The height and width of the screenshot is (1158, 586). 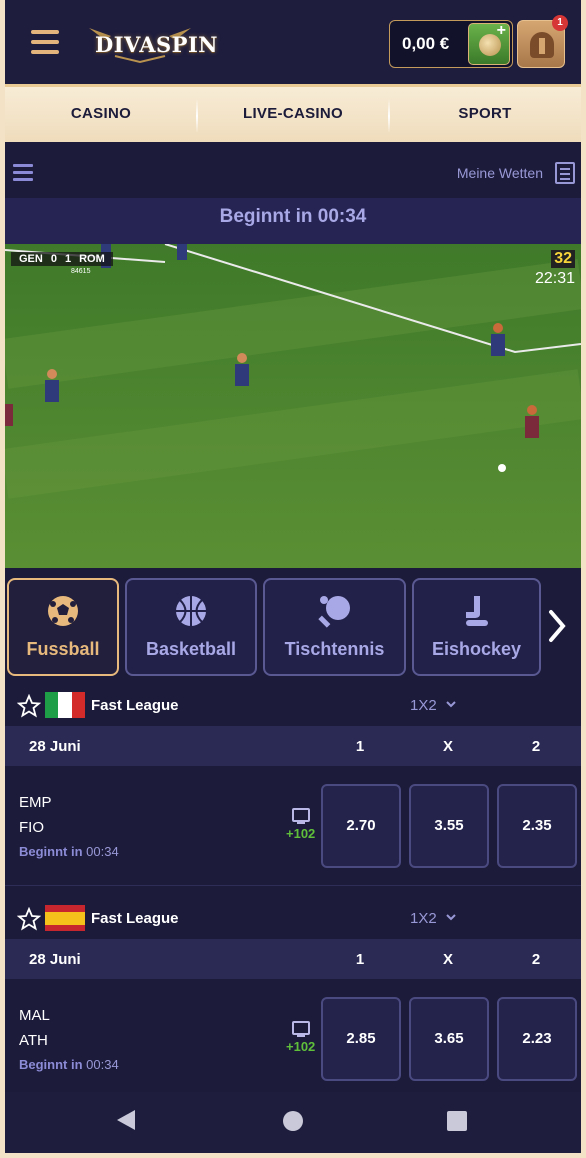 What do you see at coordinates (92, 259) in the screenshot?
I see `away-team-code: ROM` at bounding box center [92, 259].